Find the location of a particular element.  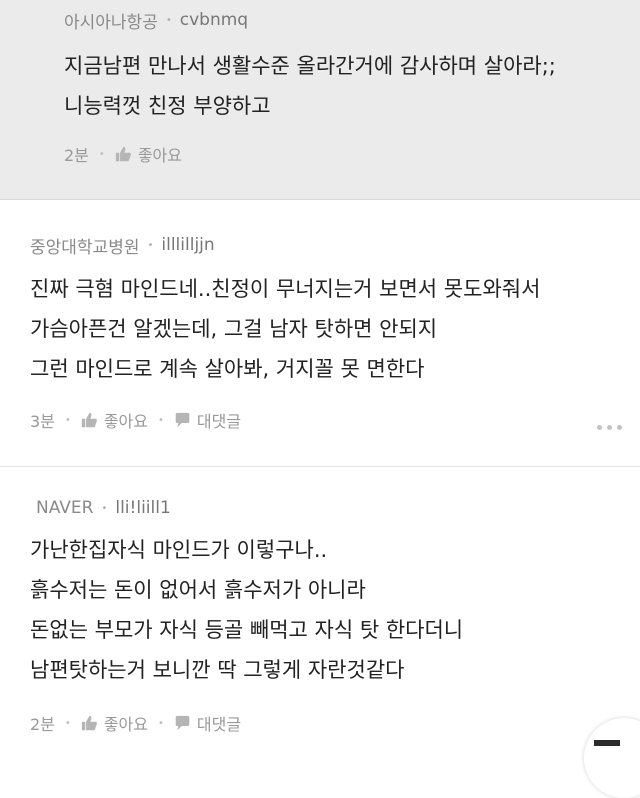

arrow-up-icon is located at coordinates (607, 743).